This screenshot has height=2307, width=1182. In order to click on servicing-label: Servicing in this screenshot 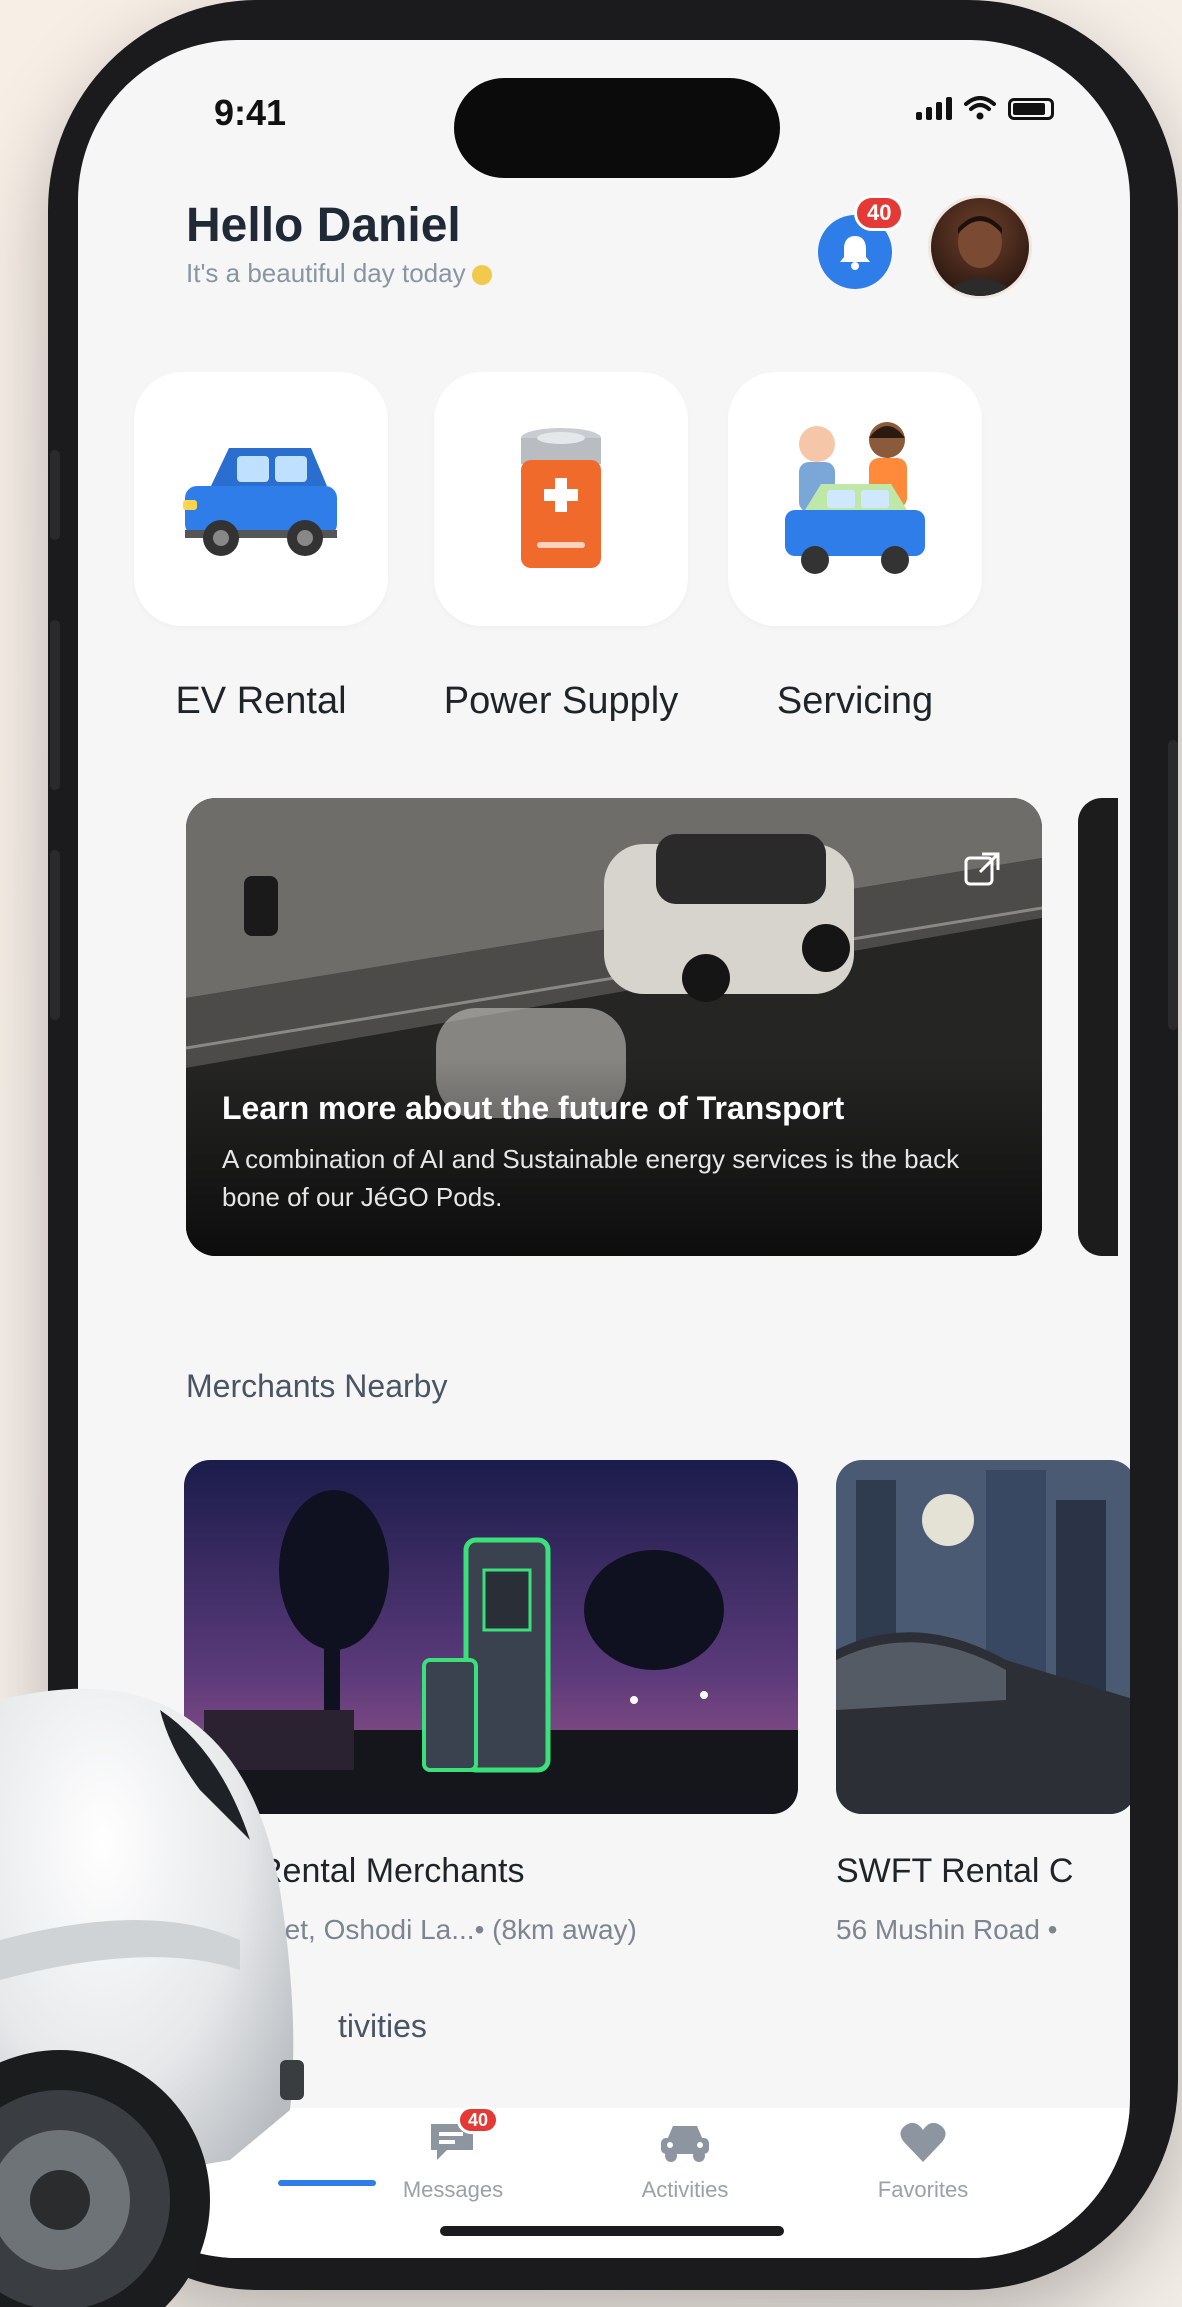, I will do `click(855, 701)`.